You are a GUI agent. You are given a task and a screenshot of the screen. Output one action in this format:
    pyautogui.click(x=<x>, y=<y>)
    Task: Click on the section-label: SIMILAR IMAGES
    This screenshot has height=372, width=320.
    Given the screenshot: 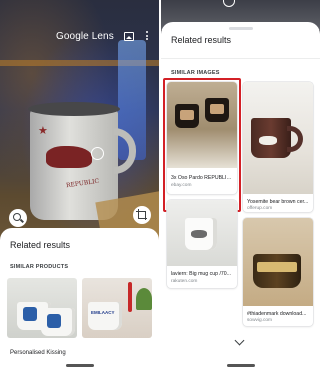 What is the action you would take?
    pyautogui.click(x=195, y=73)
    